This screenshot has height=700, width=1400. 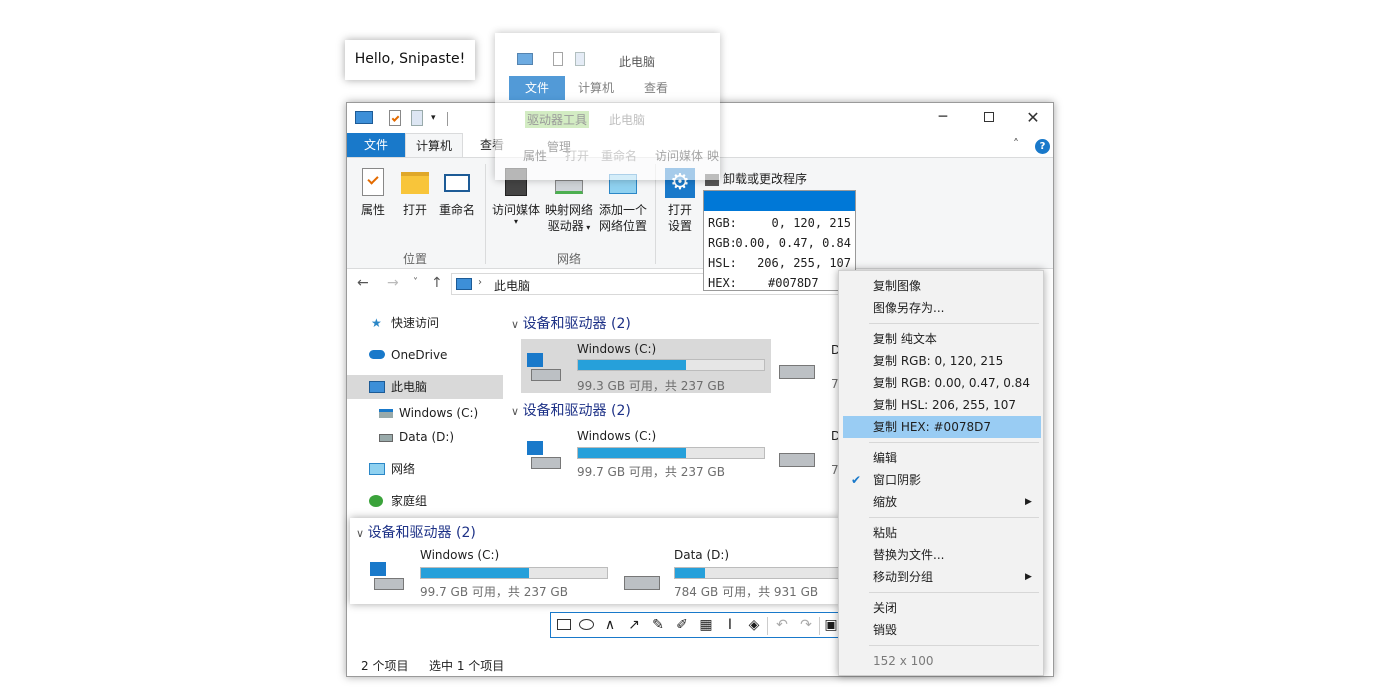 I want to click on snip-section-title: ∨ 设备和驱动器 (2), so click(x=416, y=532).